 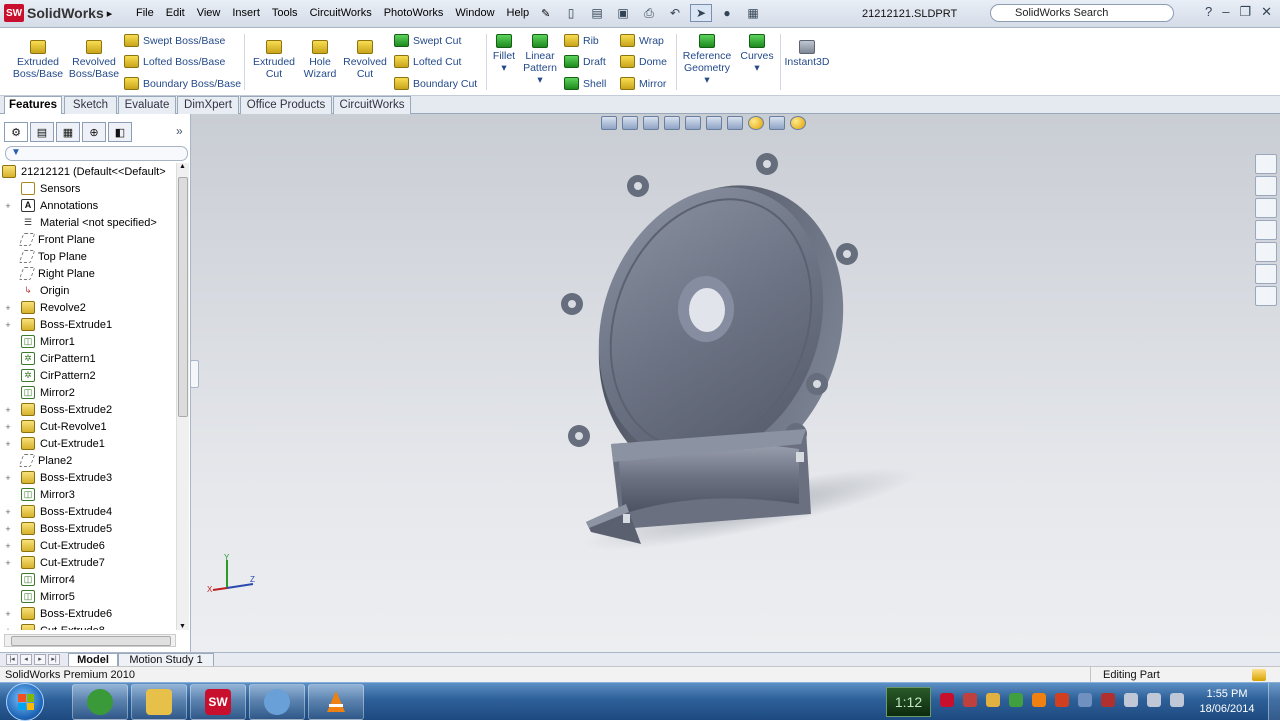 What do you see at coordinates (68, 132) in the screenshot?
I see `configuration-manager-tab-icon: ▦` at bounding box center [68, 132].